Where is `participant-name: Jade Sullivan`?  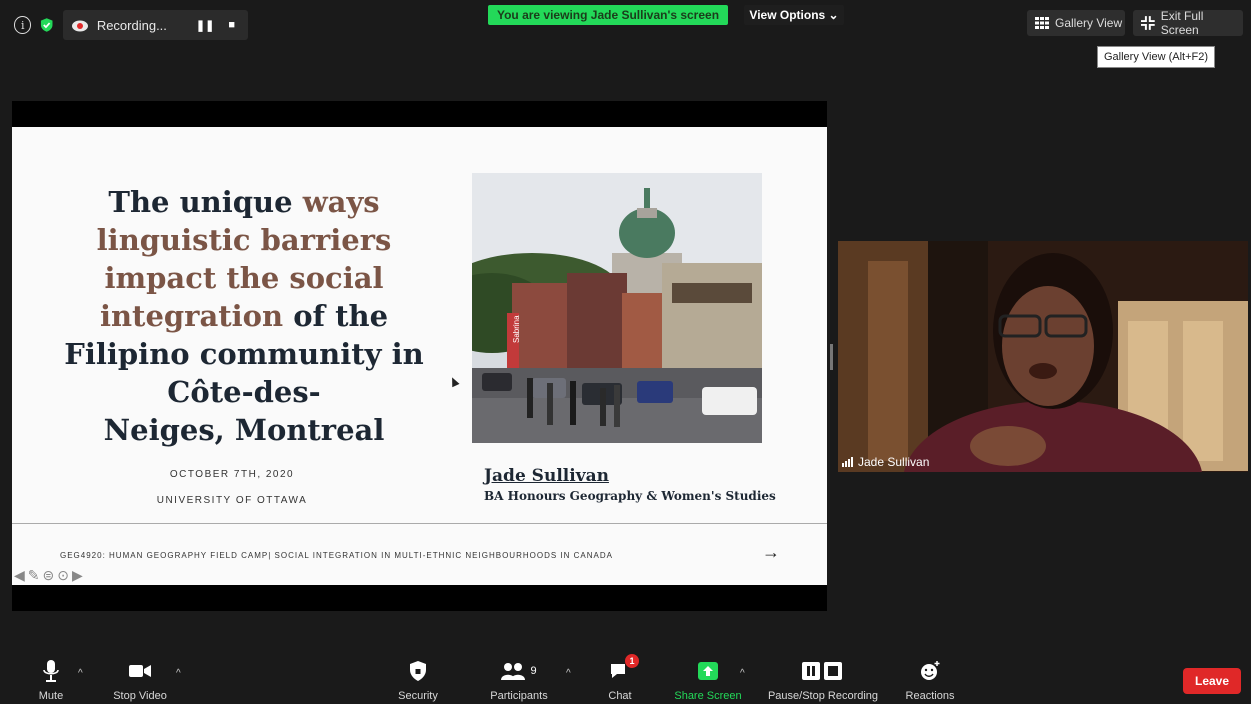 participant-name: Jade Sullivan is located at coordinates (894, 462).